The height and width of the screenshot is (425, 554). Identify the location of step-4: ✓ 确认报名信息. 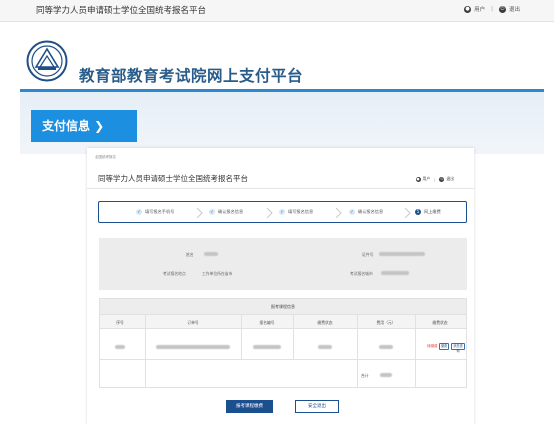
(366, 212).